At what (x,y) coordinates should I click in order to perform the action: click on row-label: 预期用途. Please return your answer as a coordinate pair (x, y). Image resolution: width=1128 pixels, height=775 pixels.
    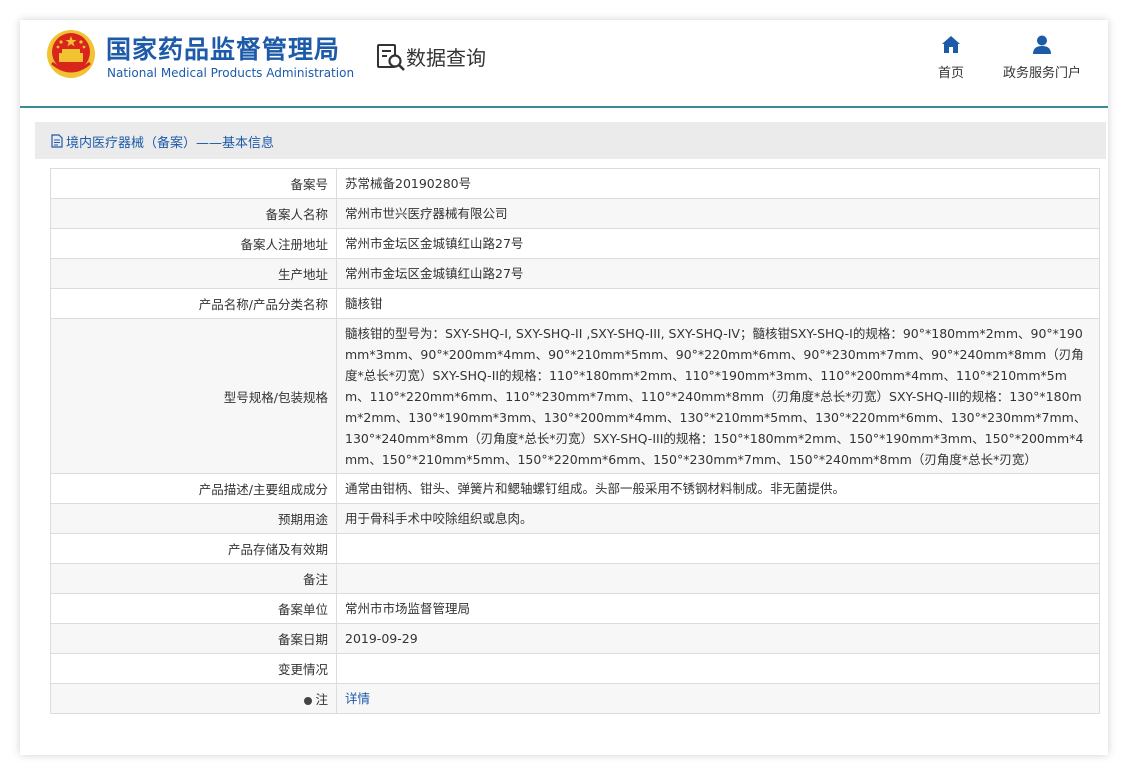
    Looking at the image, I should click on (193, 518).